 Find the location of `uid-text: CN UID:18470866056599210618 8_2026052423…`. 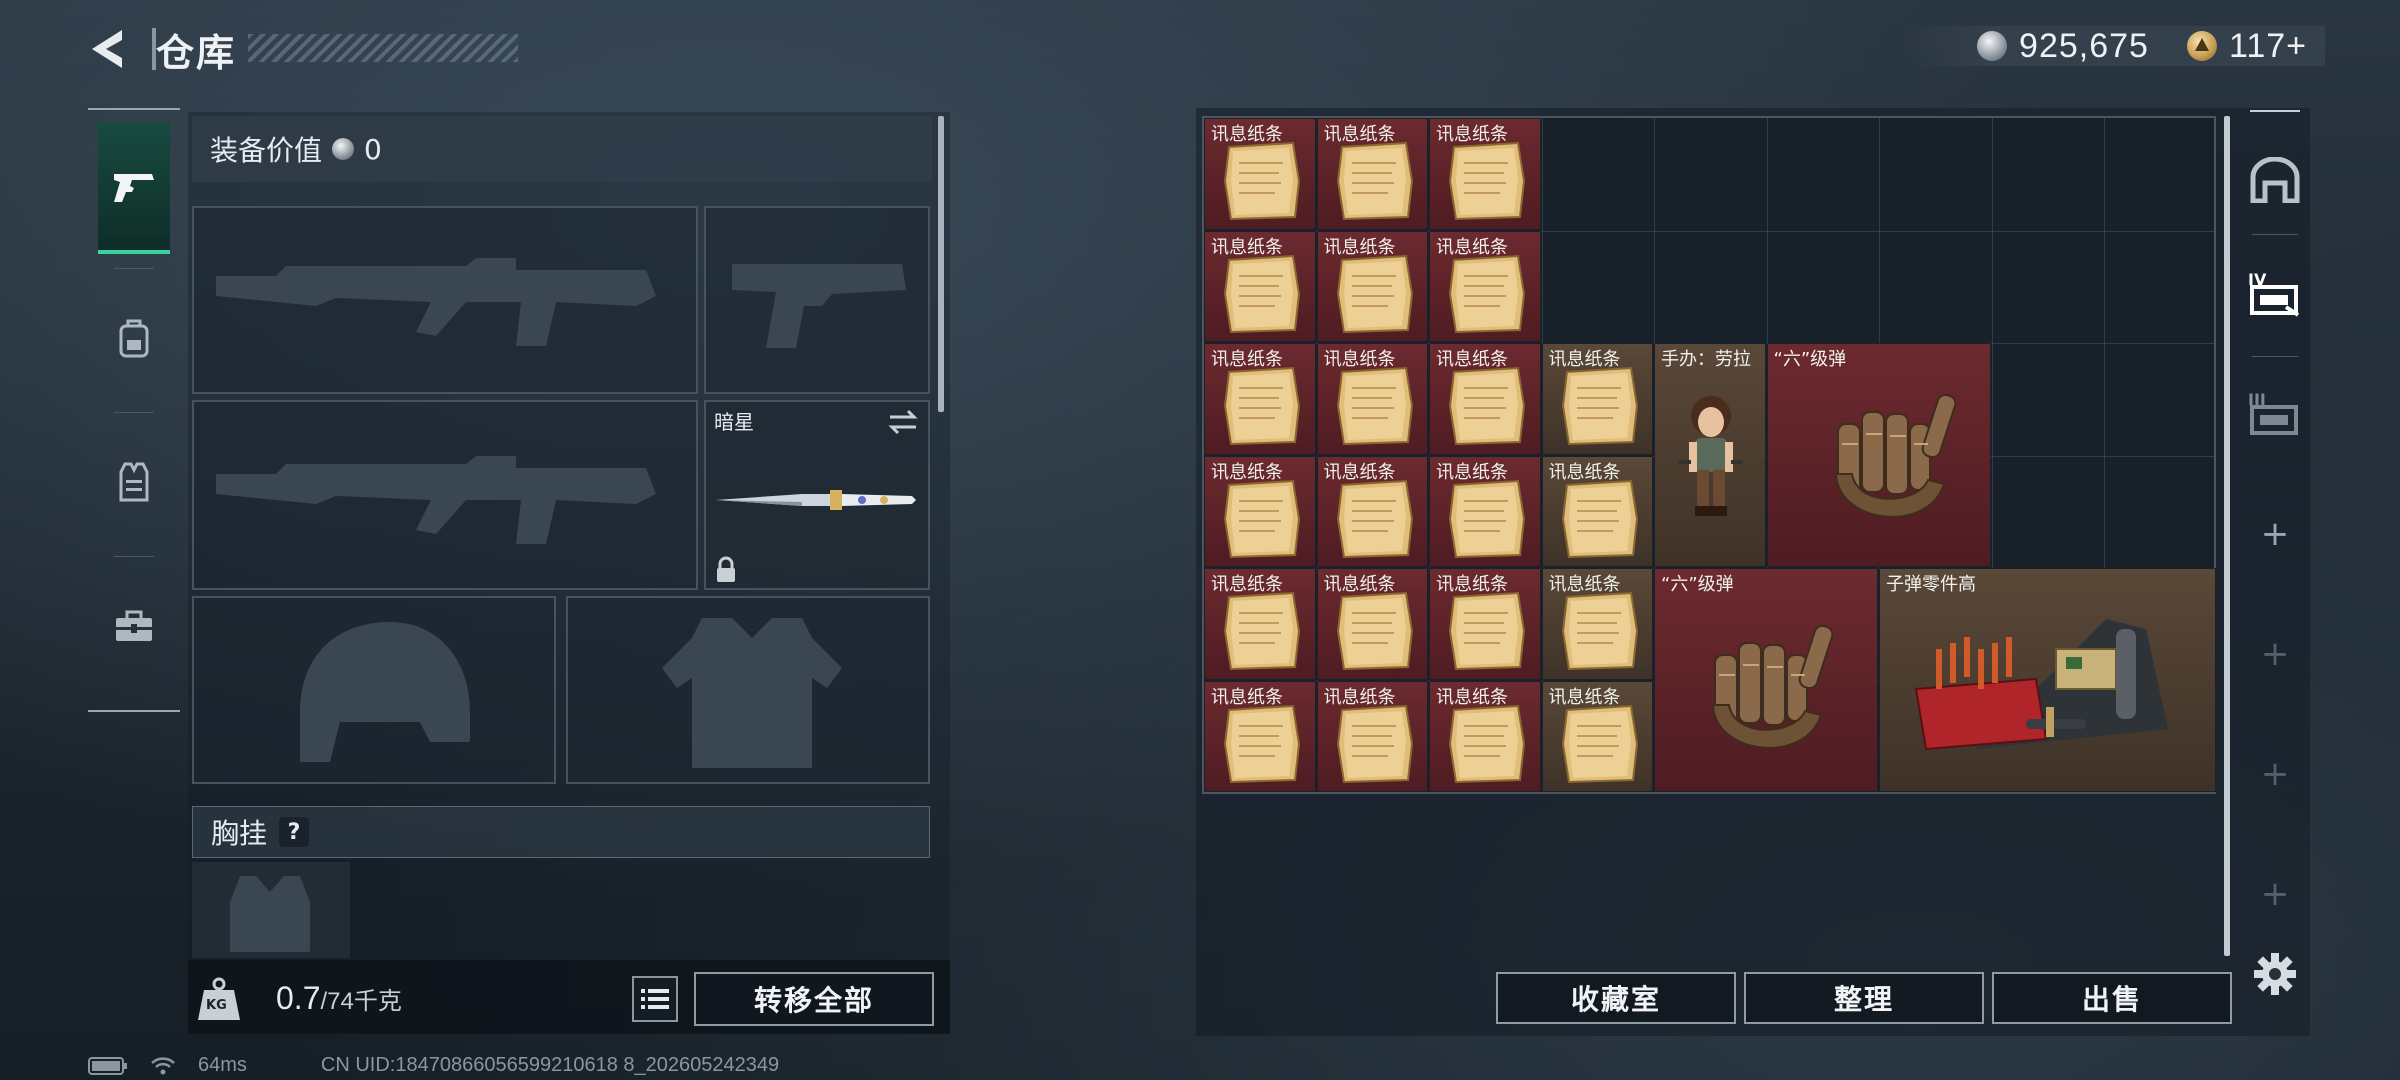

uid-text: CN UID:18470866056599210618 8_2026052423… is located at coordinates (550, 1065).